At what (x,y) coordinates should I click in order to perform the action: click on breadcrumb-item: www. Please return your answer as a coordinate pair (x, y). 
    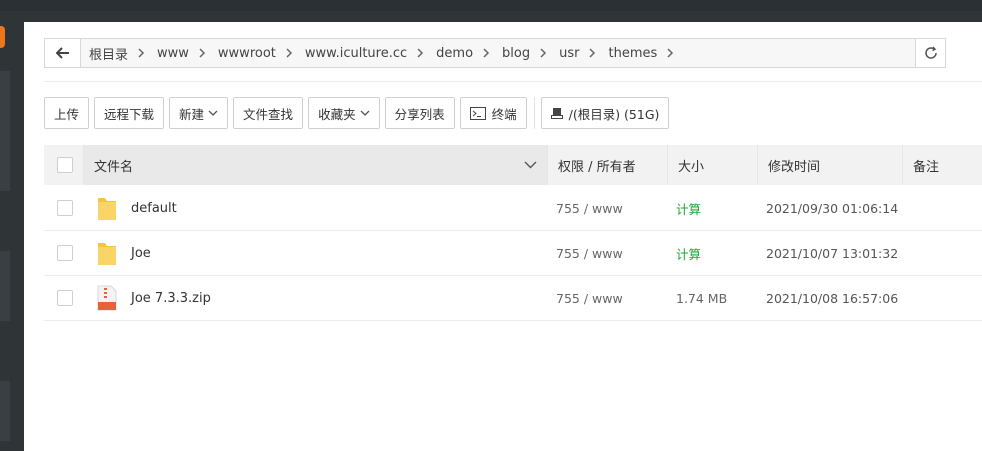
    Looking at the image, I should click on (187, 53).